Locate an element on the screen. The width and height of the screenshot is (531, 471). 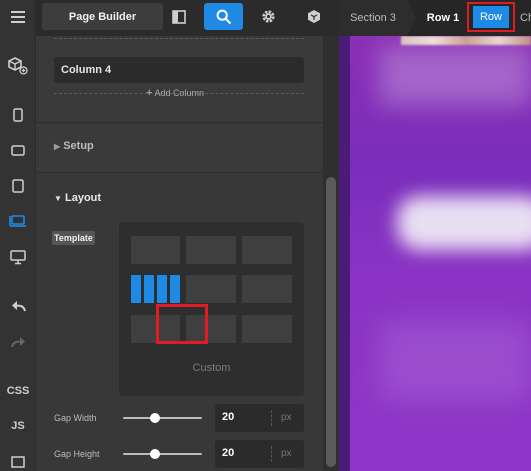
undo-icon is located at coordinates (18, 306).